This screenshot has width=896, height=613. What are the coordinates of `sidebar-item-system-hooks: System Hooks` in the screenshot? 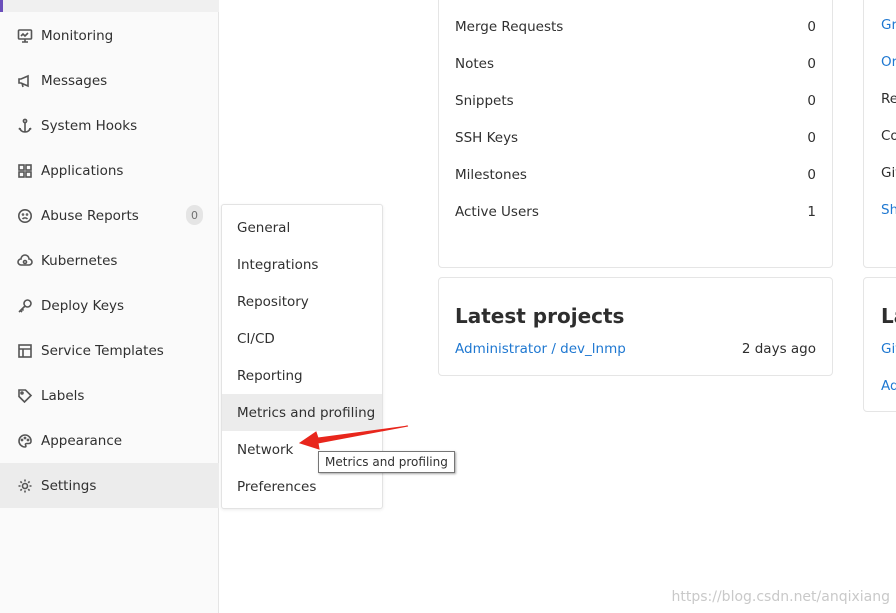 It's located at (109, 125).